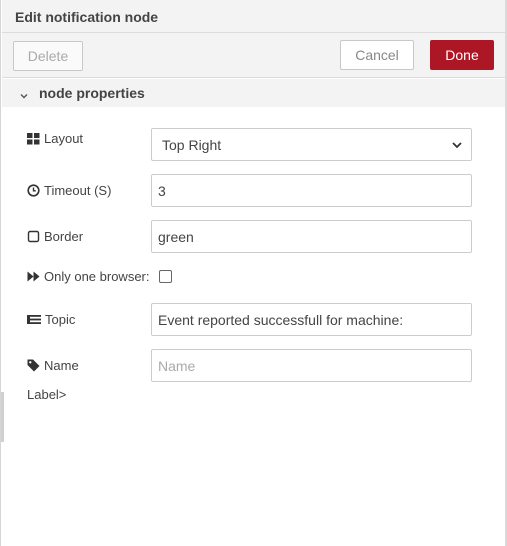  What do you see at coordinates (254, 93) in the screenshot?
I see `section-node-properties: node properties` at bounding box center [254, 93].